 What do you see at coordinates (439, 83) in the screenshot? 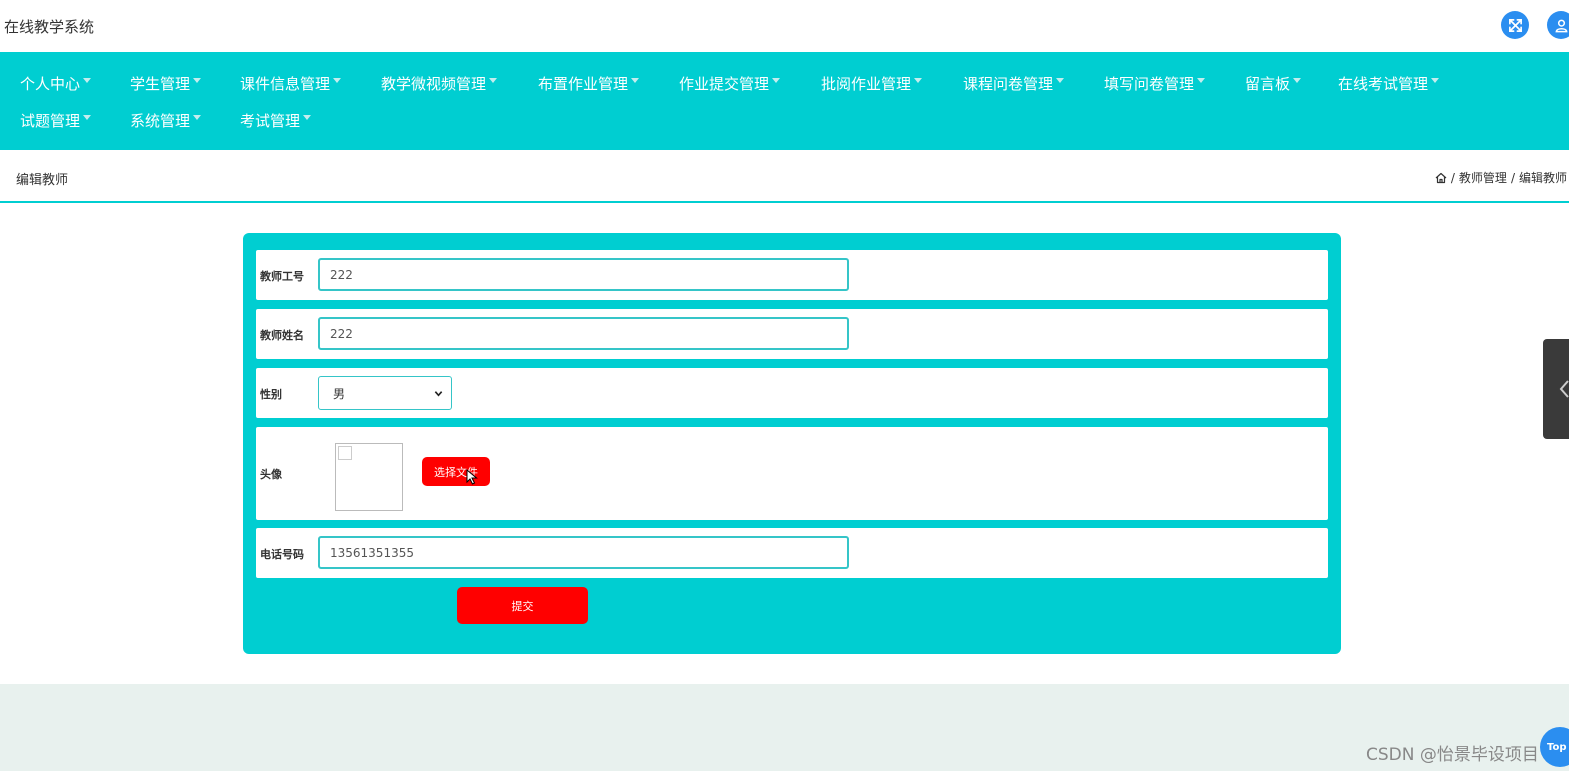
I see `nav-micro-video-management: 教学微视频管理` at bounding box center [439, 83].